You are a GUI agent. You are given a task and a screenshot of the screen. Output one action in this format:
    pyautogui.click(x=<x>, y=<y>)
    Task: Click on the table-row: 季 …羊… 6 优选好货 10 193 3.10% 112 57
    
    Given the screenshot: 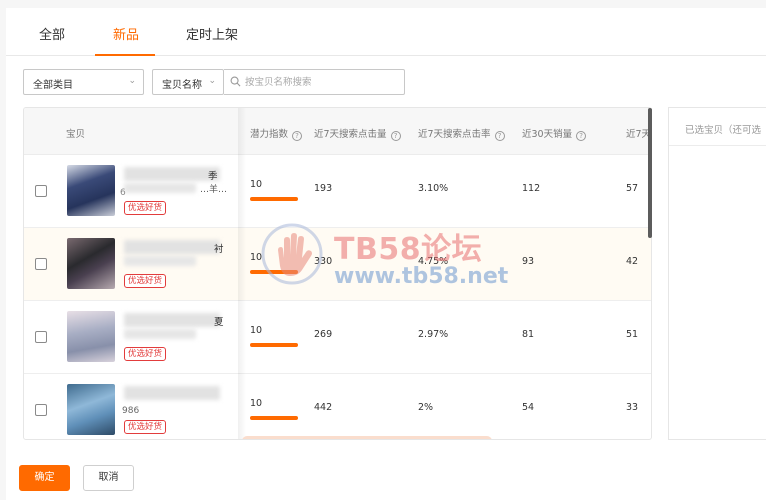 What is the action you would take?
    pyautogui.click(x=337, y=191)
    